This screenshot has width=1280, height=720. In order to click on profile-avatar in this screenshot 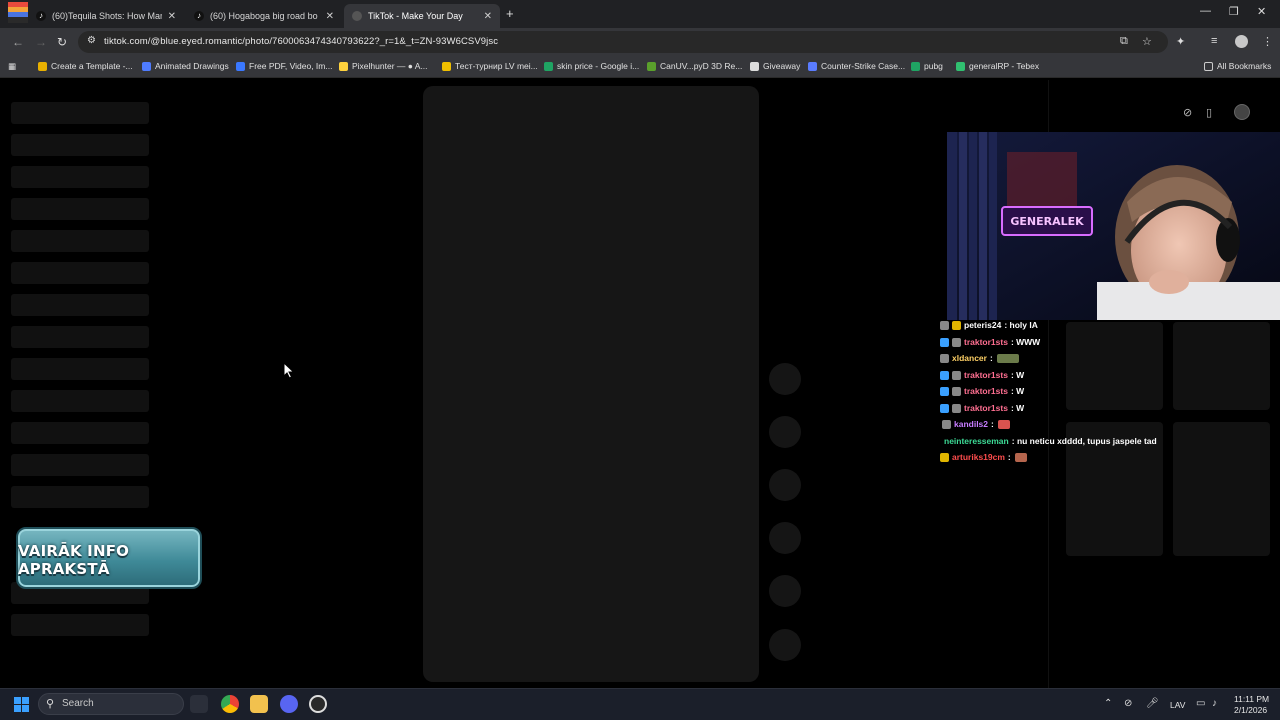, I will do `click(1241, 41)`.